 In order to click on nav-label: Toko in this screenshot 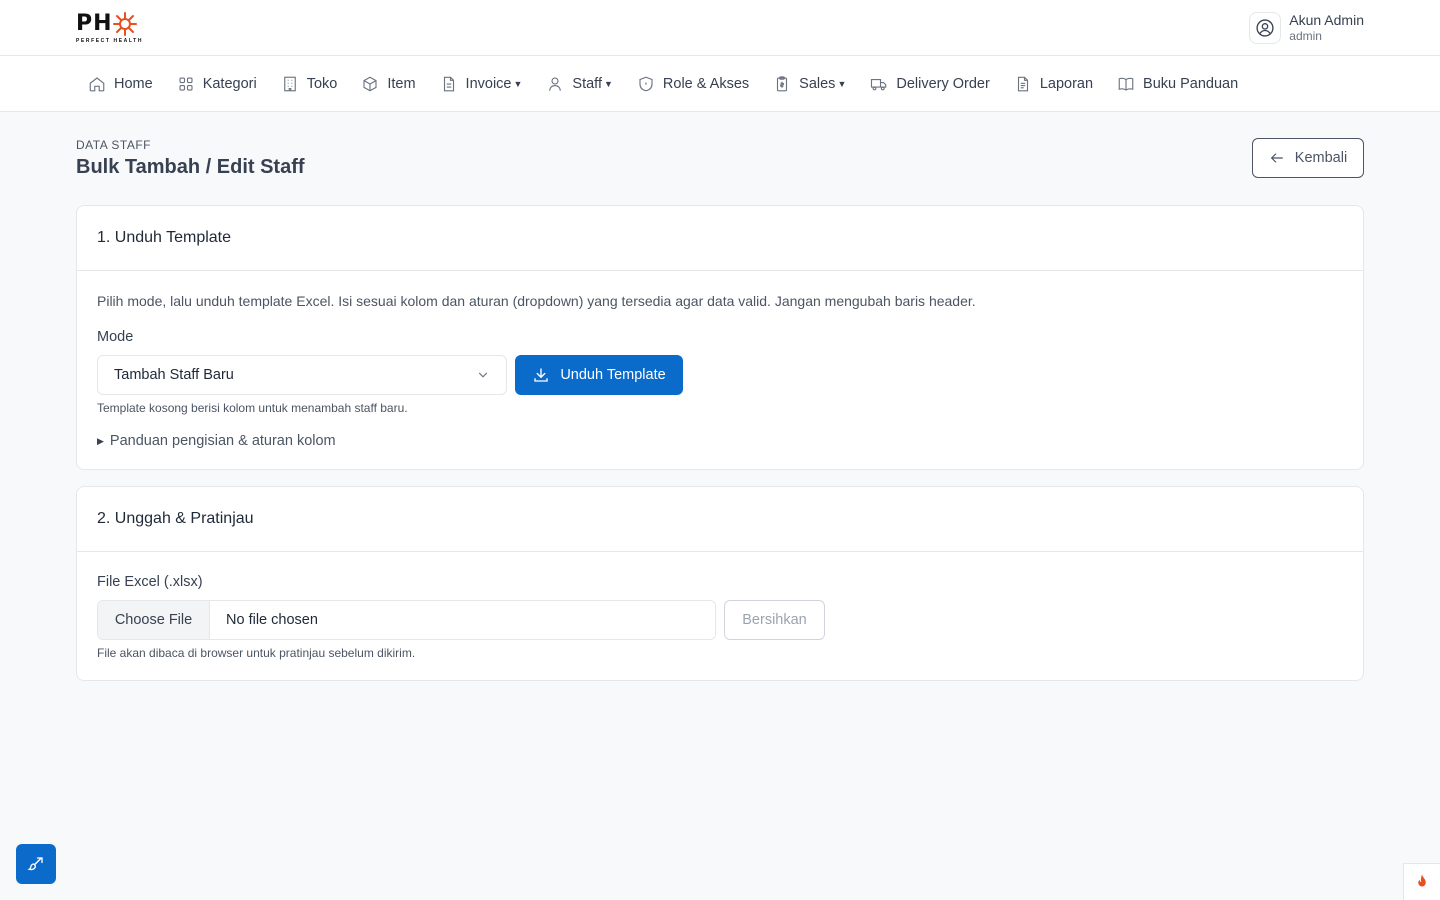, I will do `click(322, 83)`.